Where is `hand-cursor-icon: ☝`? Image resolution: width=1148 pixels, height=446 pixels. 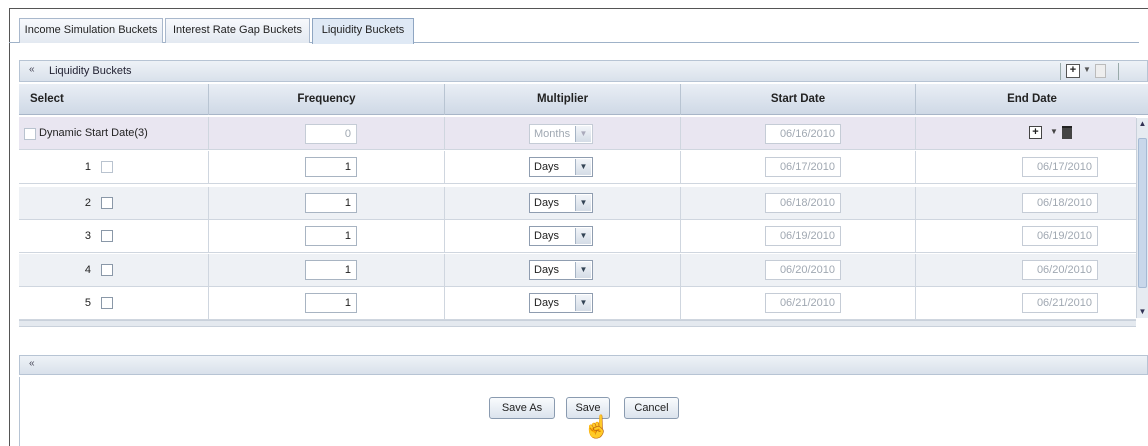
hand-cursor-icon: ☝ is located at coordinates (597, 426).